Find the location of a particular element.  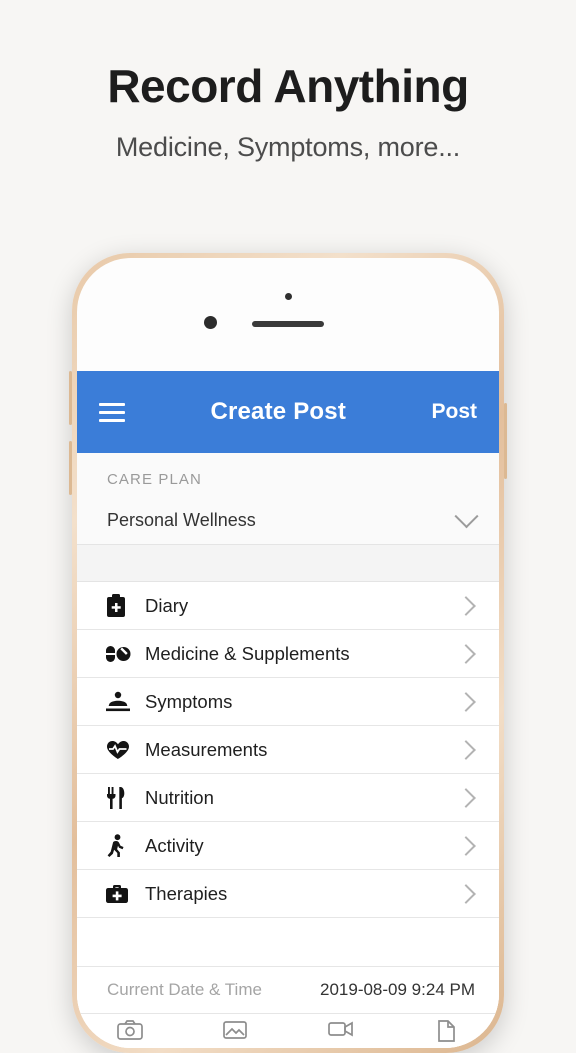

volume-up-button is located at coordinates (70, 398).